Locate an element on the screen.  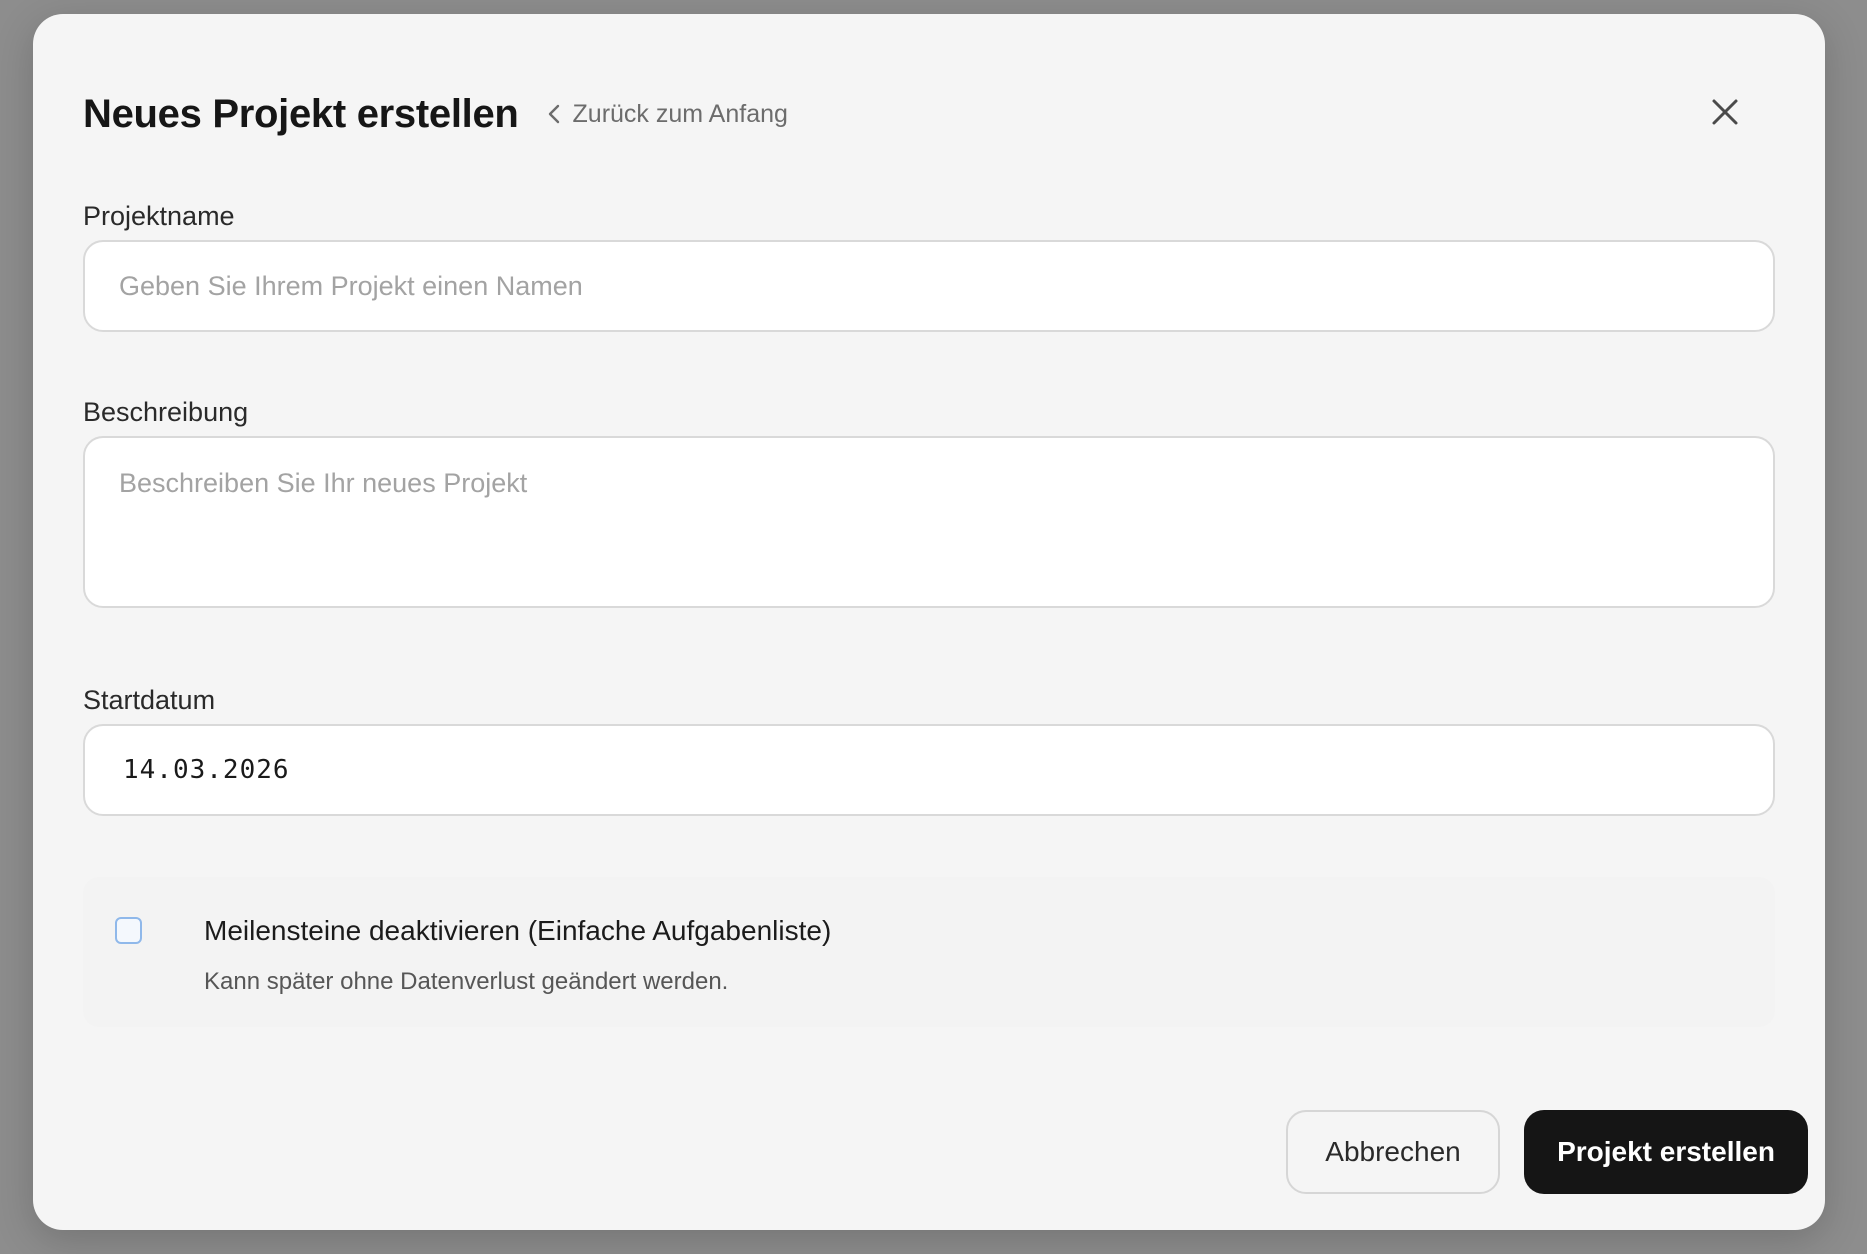
project-name-label: Projektname is located at coordinates (159, 216).